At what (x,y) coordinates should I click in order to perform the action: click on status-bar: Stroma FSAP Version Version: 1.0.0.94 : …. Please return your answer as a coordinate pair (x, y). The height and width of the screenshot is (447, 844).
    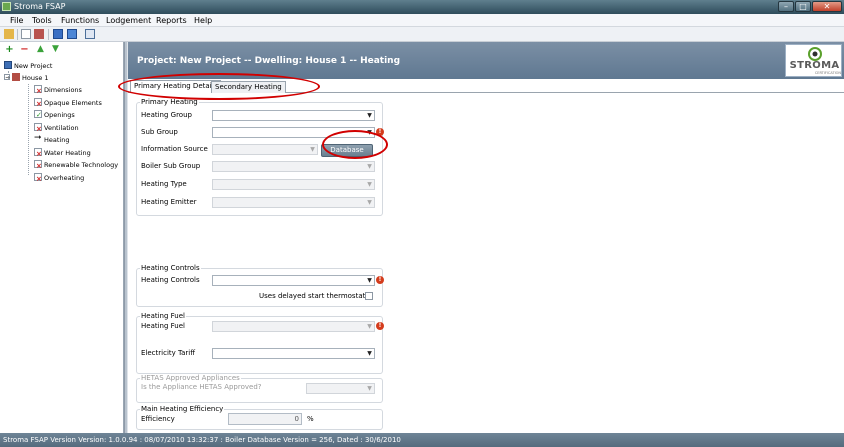
    Looking at the image, I should click on (422, 440).